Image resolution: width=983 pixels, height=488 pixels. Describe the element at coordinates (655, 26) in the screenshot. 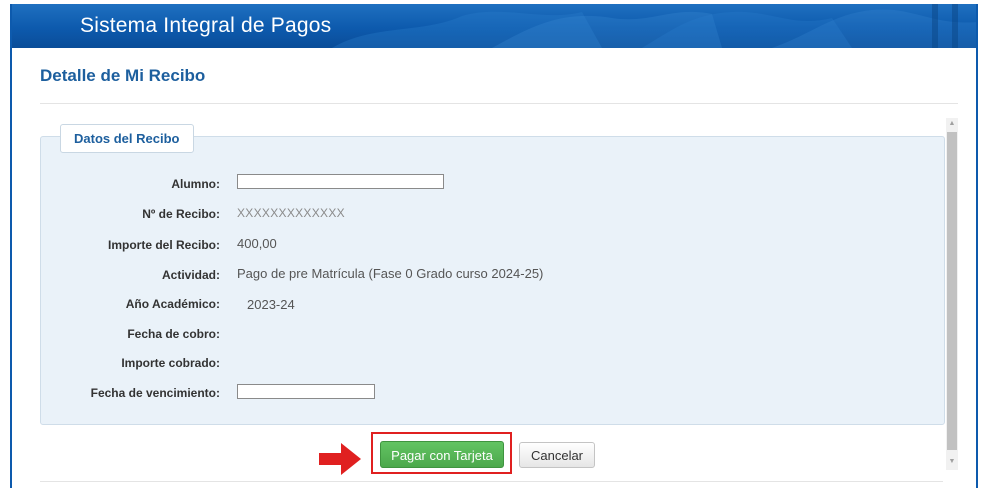

I see `header-decoration` at that location.